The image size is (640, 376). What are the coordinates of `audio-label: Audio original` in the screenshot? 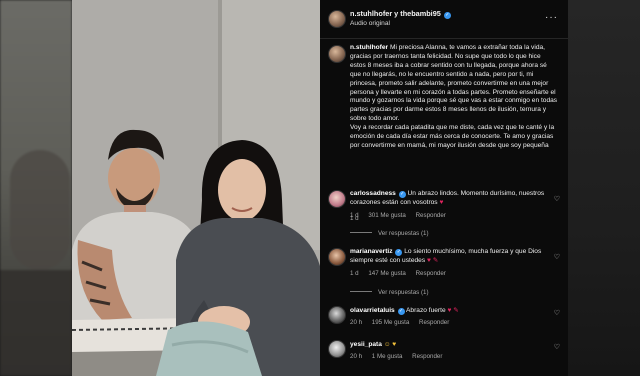 It's located at (370, 23).